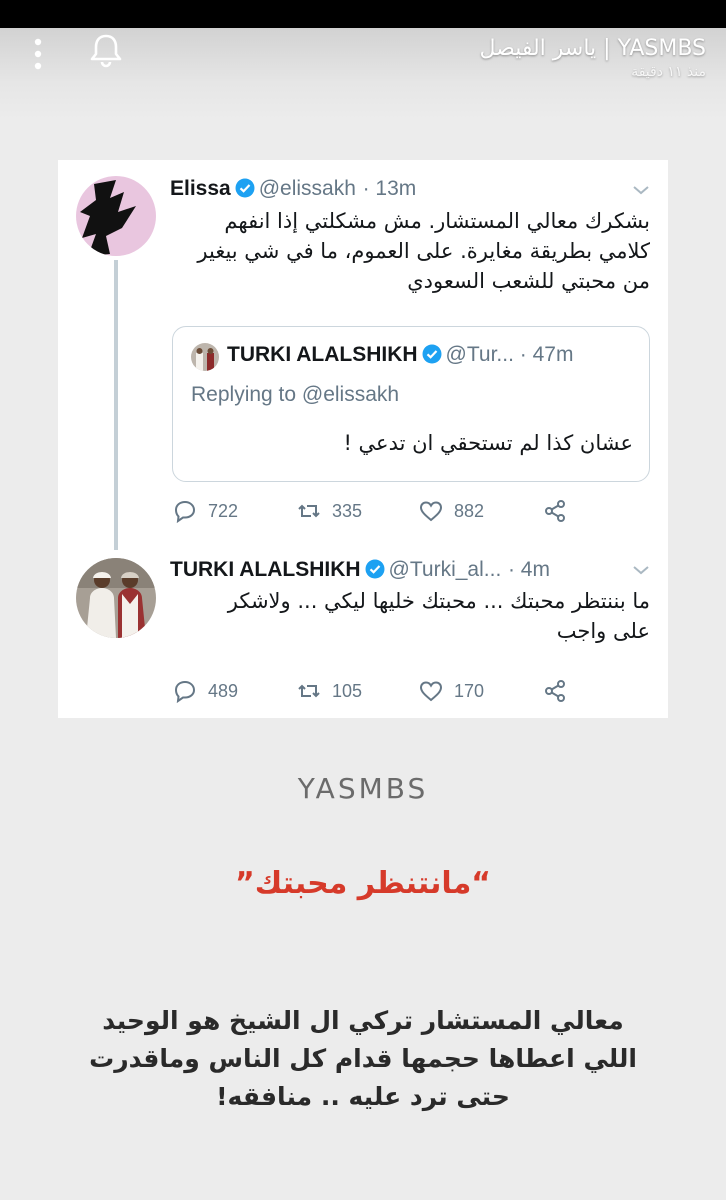  I want to click on watermark-logo: YASMBS, so click(363, 788).